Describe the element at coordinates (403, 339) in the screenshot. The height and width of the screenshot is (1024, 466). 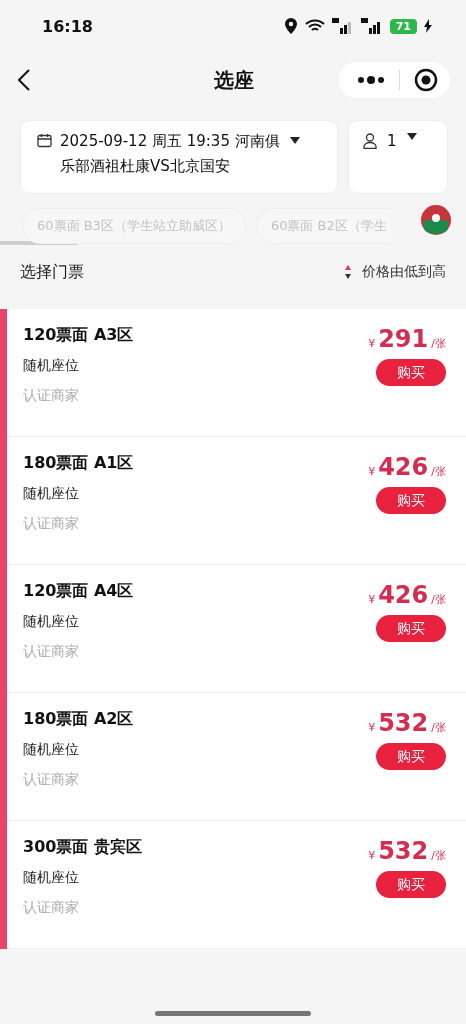
I see `ticket-price: 291` at that location.